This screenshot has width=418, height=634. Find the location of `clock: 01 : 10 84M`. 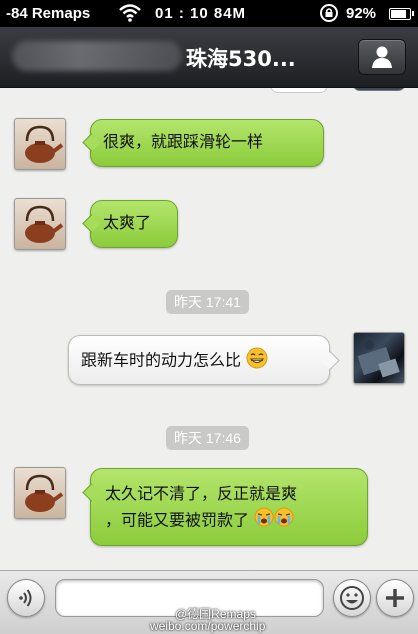

clock: 01 : 10 84M is located at coordinates (201, 13).